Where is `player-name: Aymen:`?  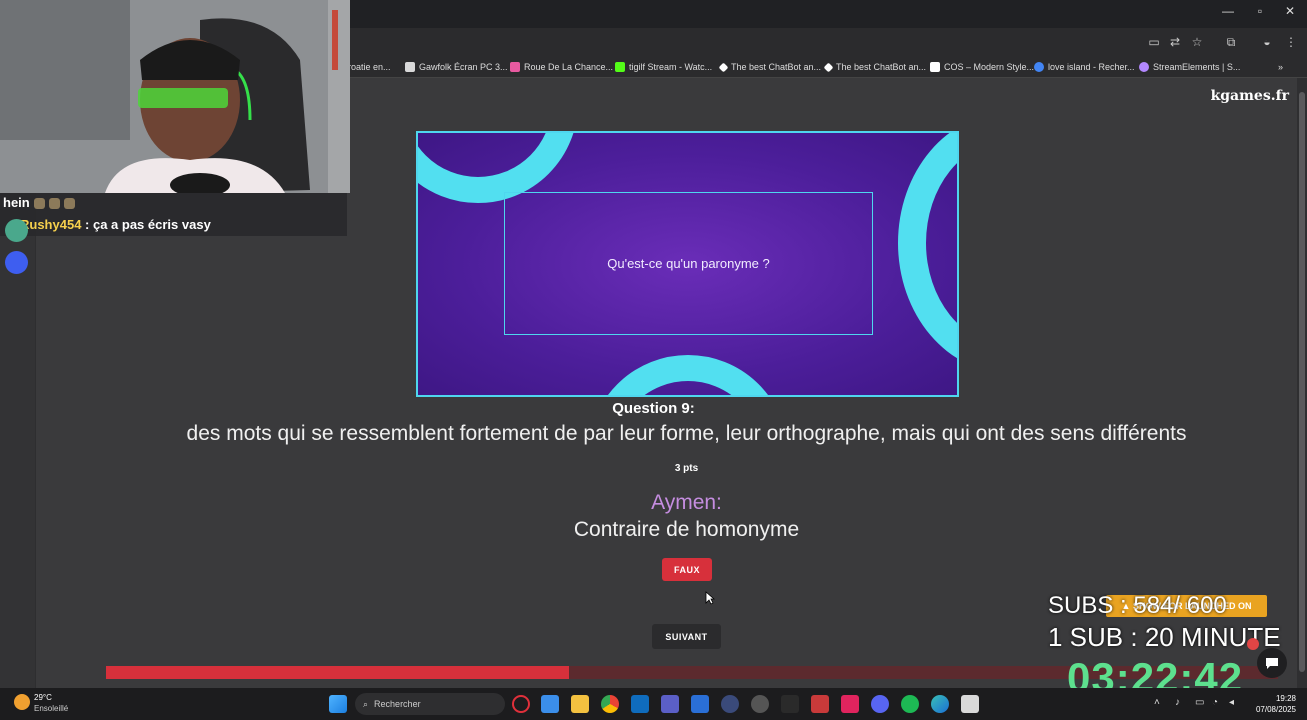 player-name: Aymen: is located at coordinates (686, 502).